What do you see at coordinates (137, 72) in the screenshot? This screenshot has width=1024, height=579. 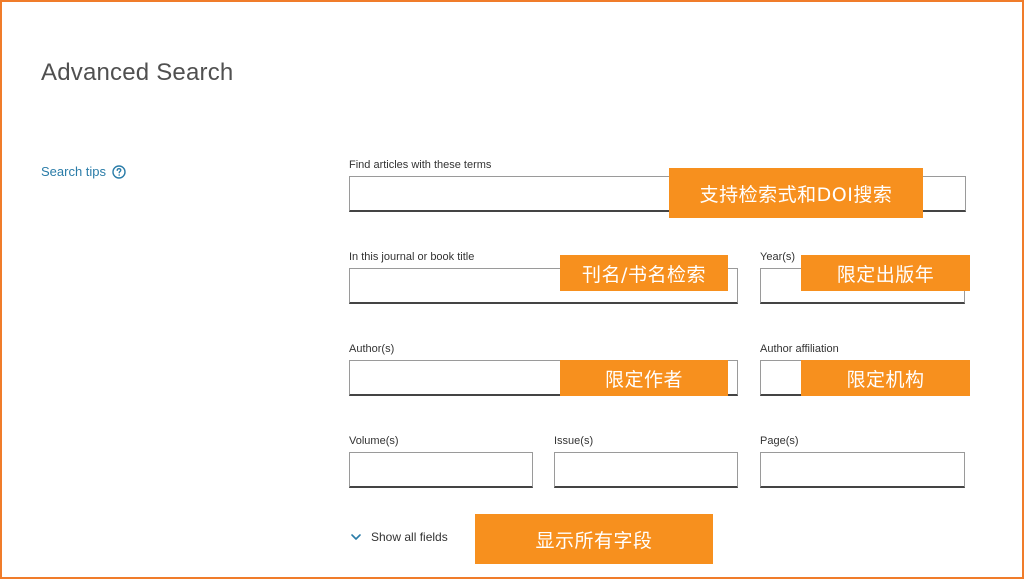 I see `page-title: Advanced Search` at bounding box center [137, 72].